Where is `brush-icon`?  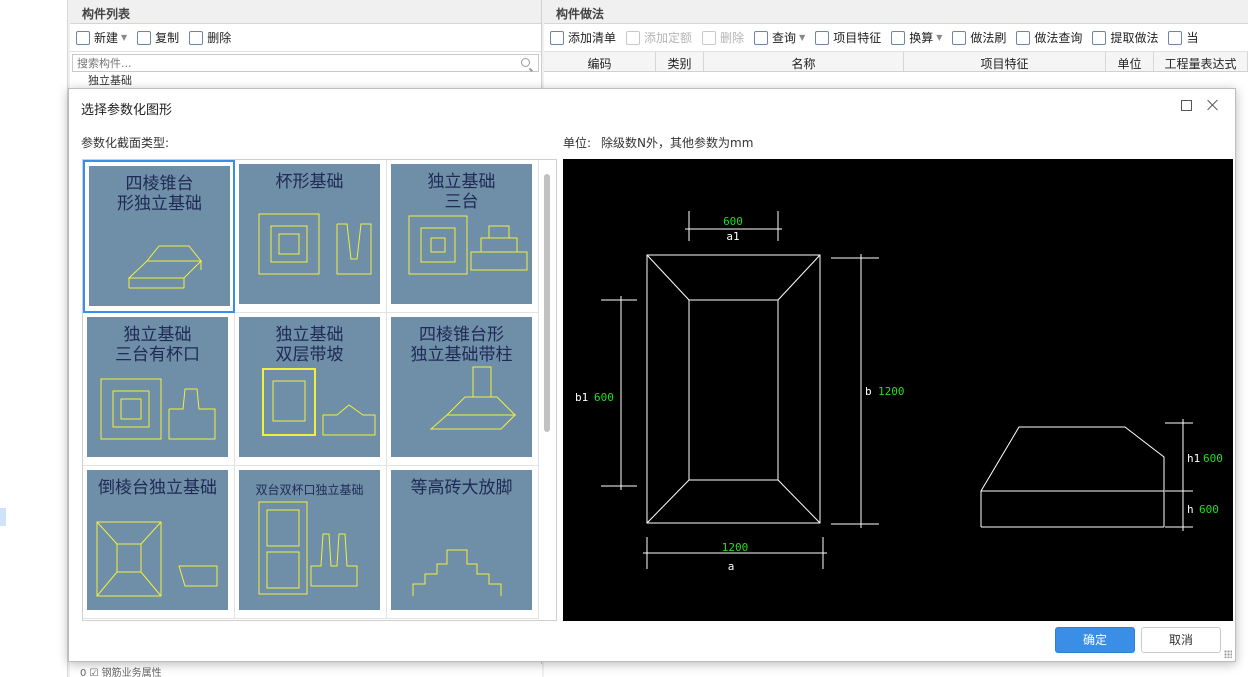
brush-icon is located at coordinates (959, 37).